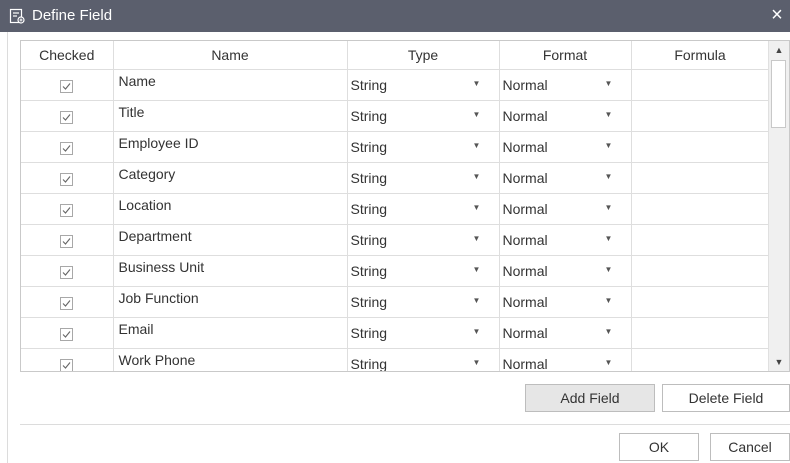  What do you see at coordinates (778, 94) in the screenshot?
I see `scrollbar-thumb` at bounding box center [778, 94].